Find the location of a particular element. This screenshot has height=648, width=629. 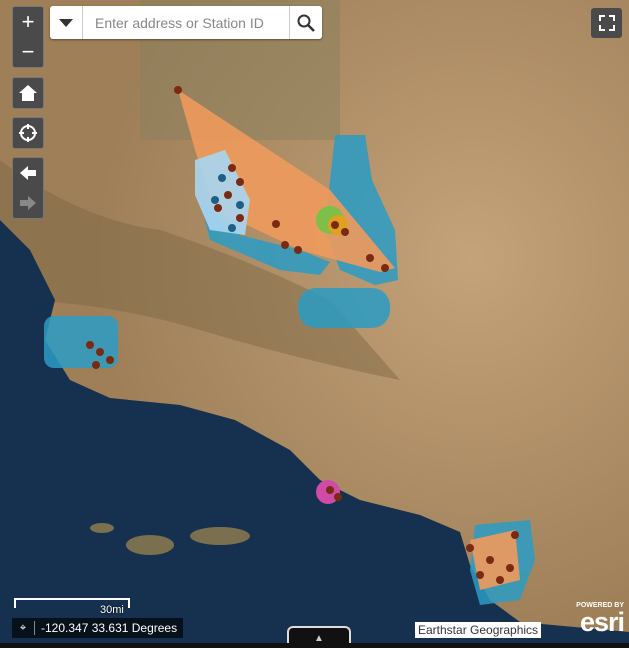

search-input is located at coordinates (186, 22).